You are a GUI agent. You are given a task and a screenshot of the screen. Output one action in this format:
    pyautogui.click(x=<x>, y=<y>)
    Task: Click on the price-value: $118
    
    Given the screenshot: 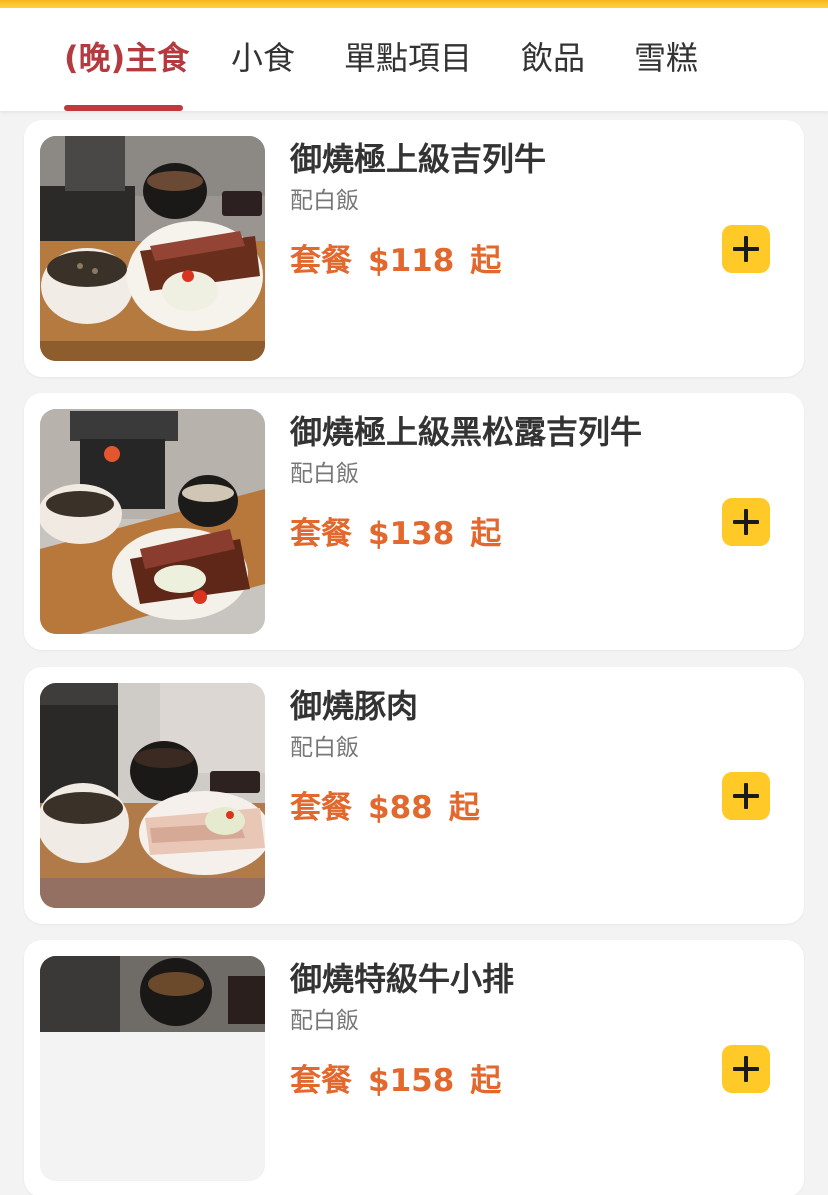 What is the action you would take?
    pyautogui.click(x=411, y=261)
    